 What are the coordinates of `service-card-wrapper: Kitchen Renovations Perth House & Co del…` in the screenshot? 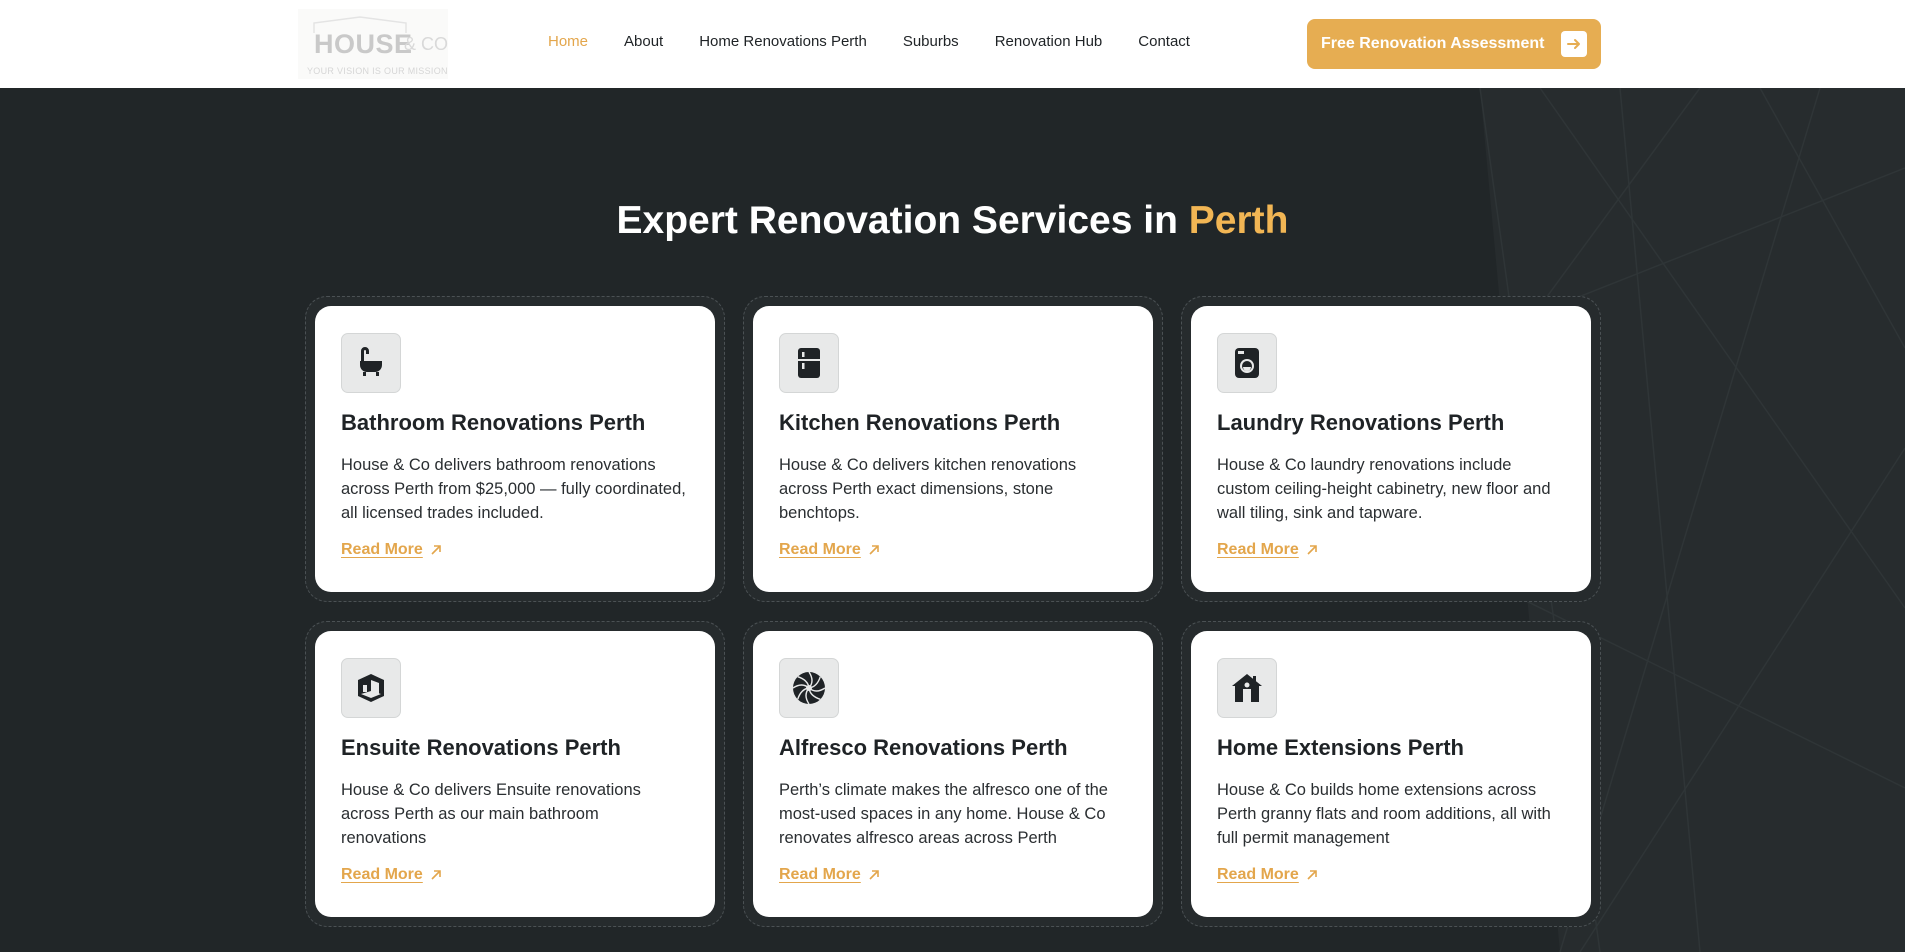 It's located at (953, 449).